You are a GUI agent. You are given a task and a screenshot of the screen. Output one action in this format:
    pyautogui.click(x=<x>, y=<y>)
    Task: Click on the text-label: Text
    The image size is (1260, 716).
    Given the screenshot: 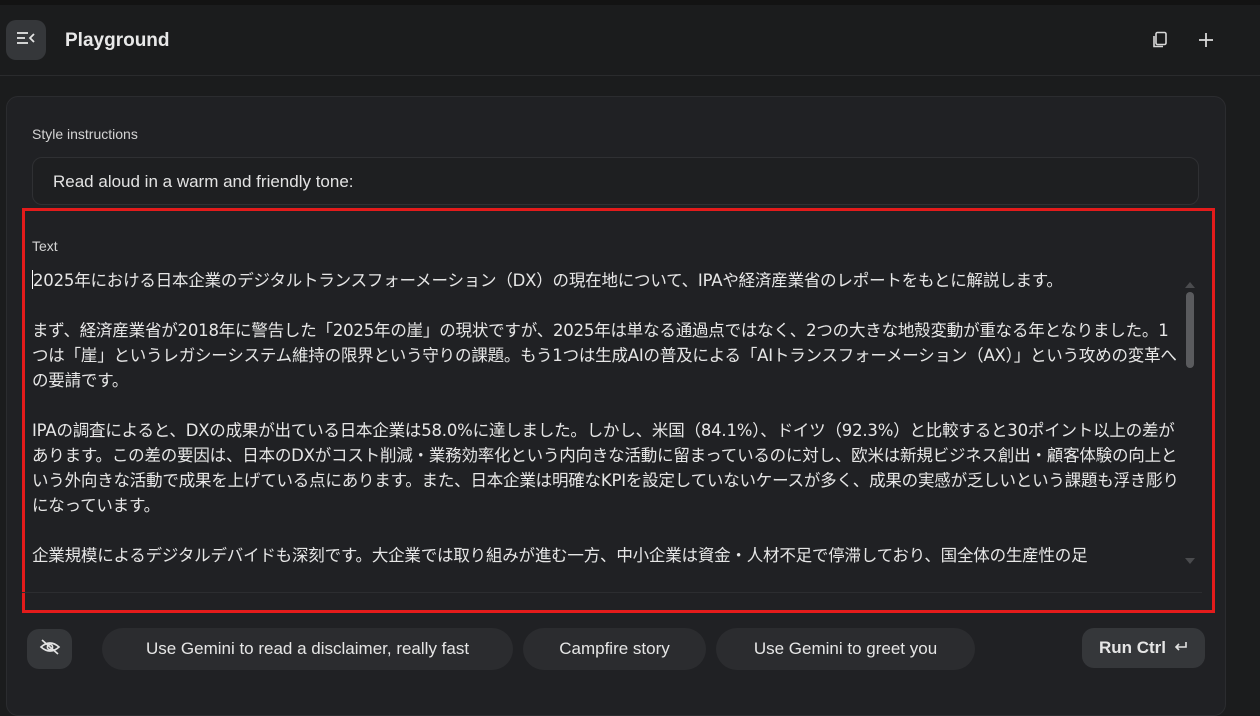 What is the action you would take?
    pyautogui.click(x=45, y=246)
    